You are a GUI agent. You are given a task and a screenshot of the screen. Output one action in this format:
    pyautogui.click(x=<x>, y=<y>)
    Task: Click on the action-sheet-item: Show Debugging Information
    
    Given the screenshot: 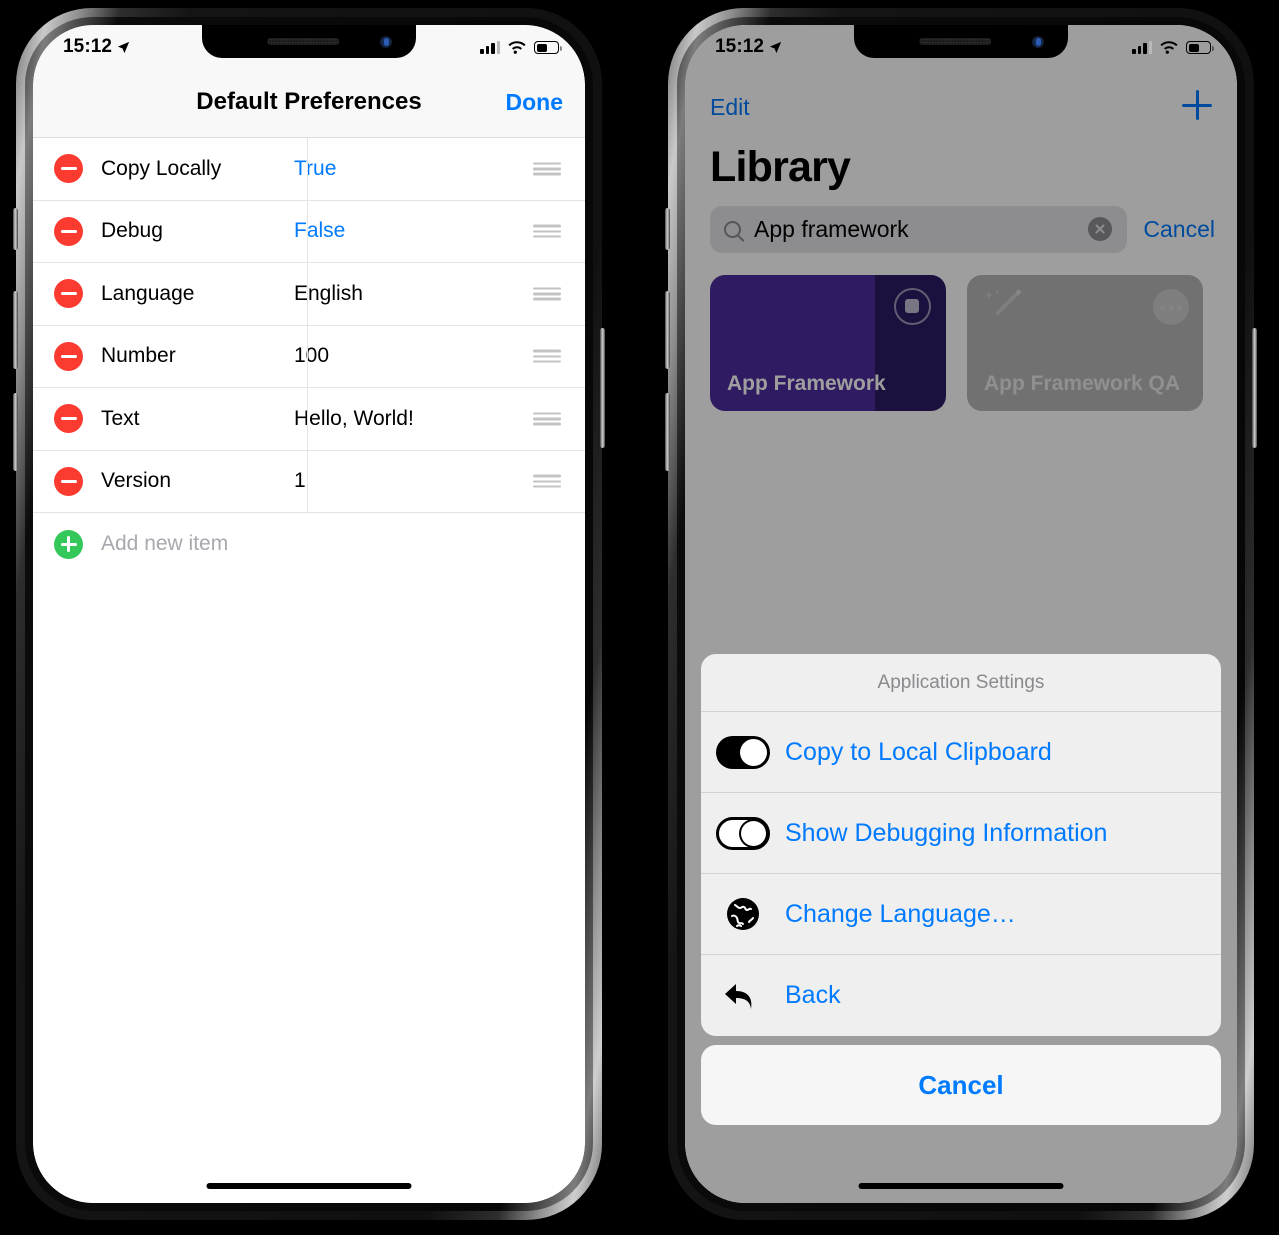 What is the action you would take?
    pyautogui.click(x=961, y=833)
    